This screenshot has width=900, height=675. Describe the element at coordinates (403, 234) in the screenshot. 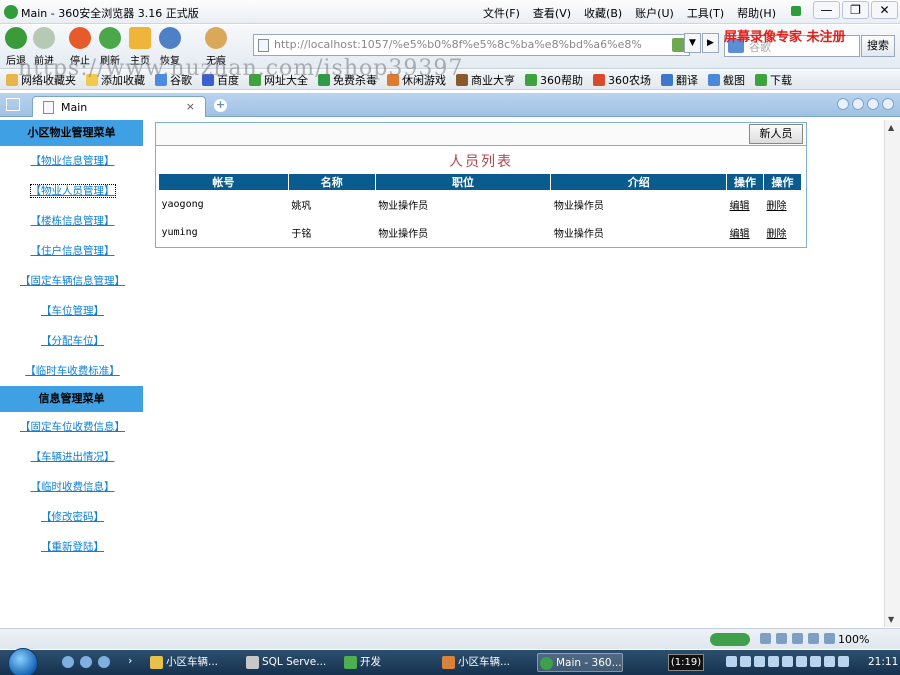

I see `position-cell: 物业操作员` at that location.